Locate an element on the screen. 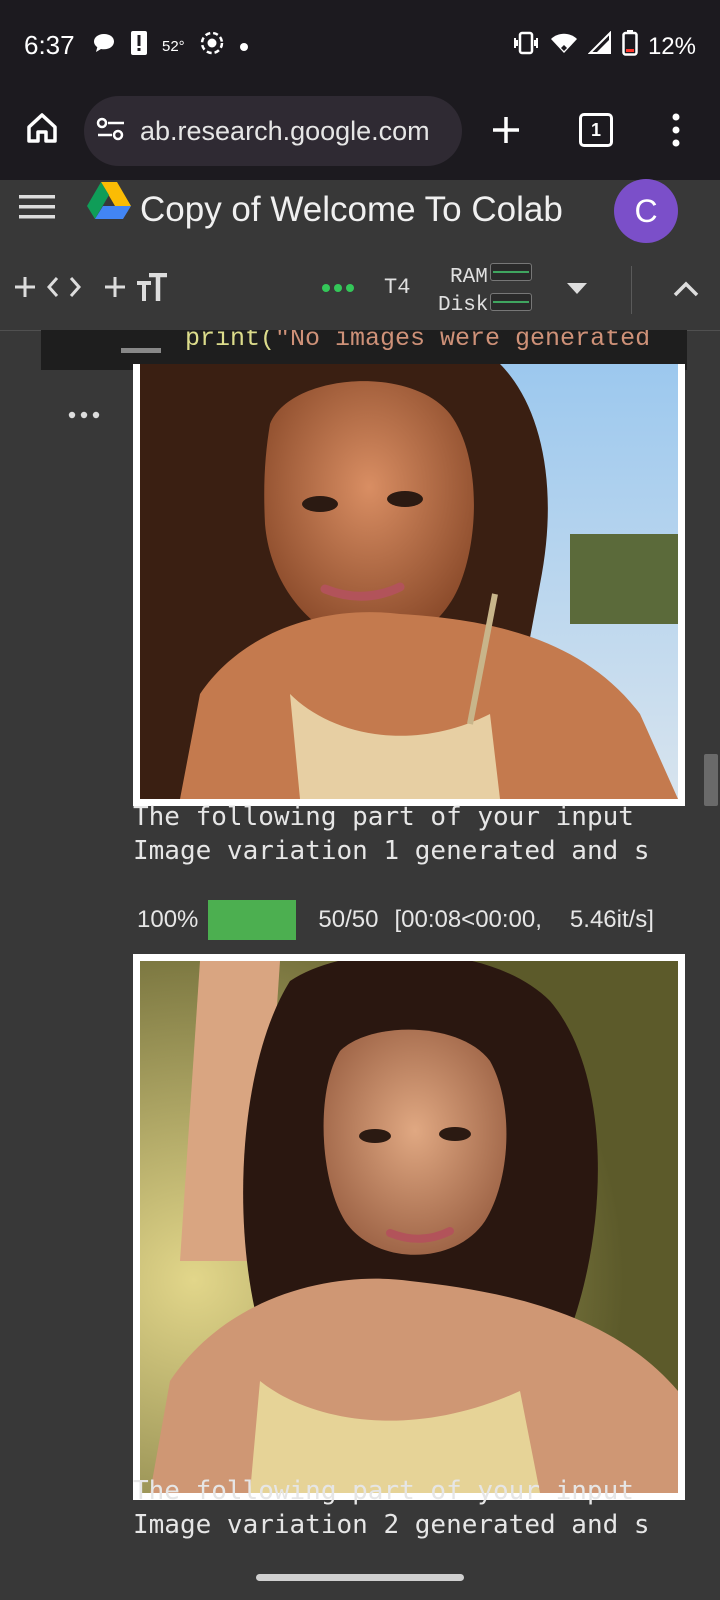 Image resolution: width=720 pixels, height=1600 pixels. disk-label: Disk is located at coordinates (463, 305).